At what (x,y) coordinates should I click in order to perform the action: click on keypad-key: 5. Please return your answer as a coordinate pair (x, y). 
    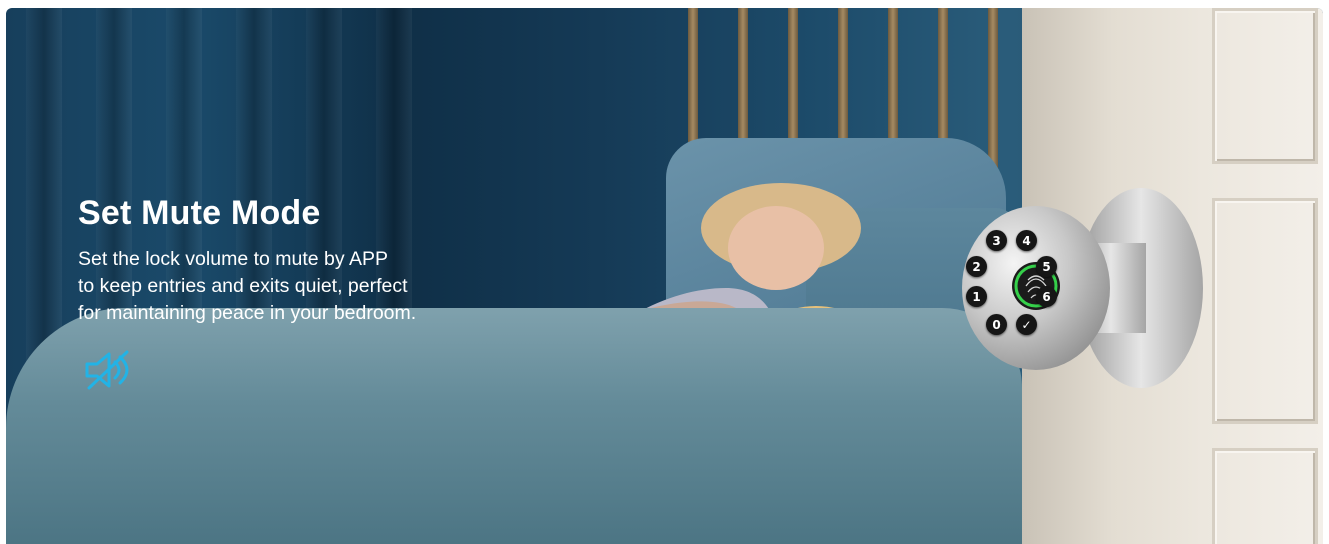
    Looking at the image, I should click on (1046, 266).